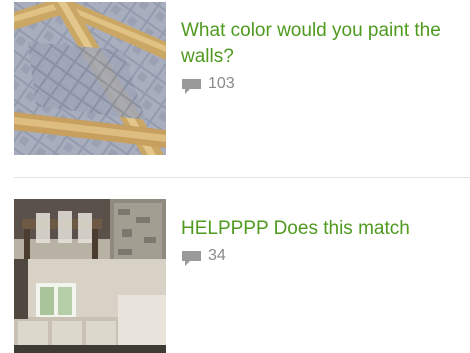  Describe the element at coordinates (316, 256) in the screenshot. I see `comment-meta: 34` at that location.